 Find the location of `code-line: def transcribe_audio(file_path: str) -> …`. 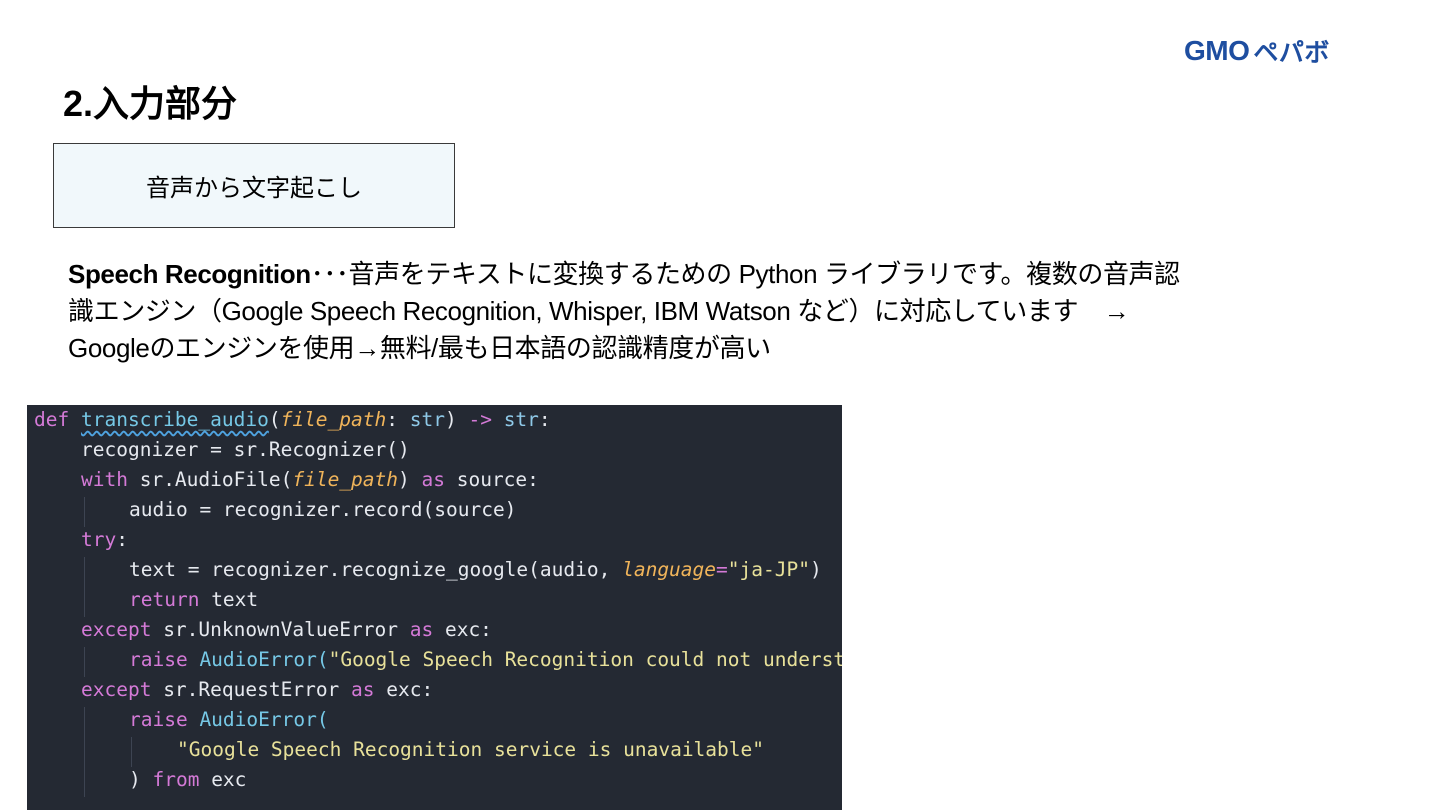

code-line: def transcribe_audio(file_path: str) -> … is located at coordinates (292, 420).